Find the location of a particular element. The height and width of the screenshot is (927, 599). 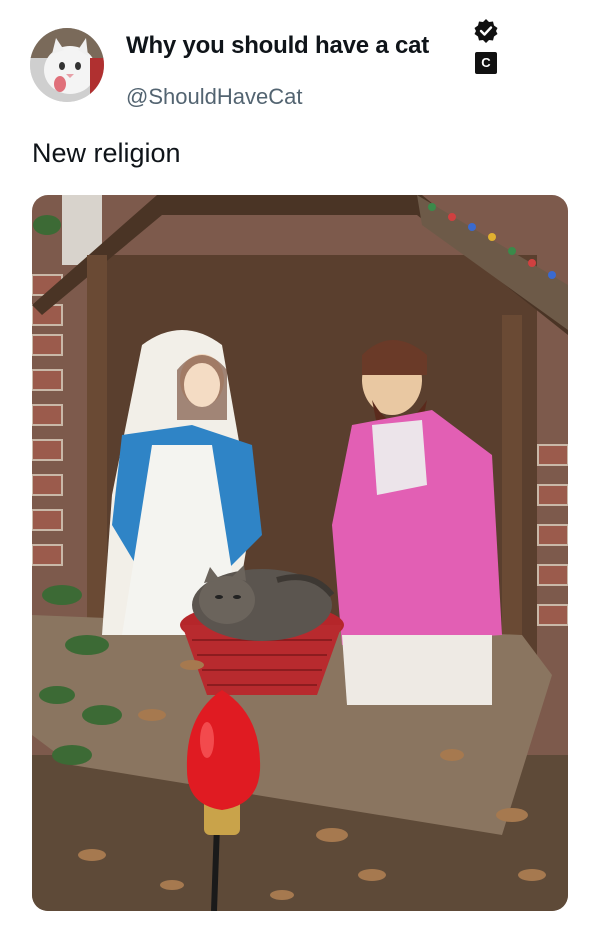

user-handle: @ShouldHaveCat is located at coordinates (214, 97).